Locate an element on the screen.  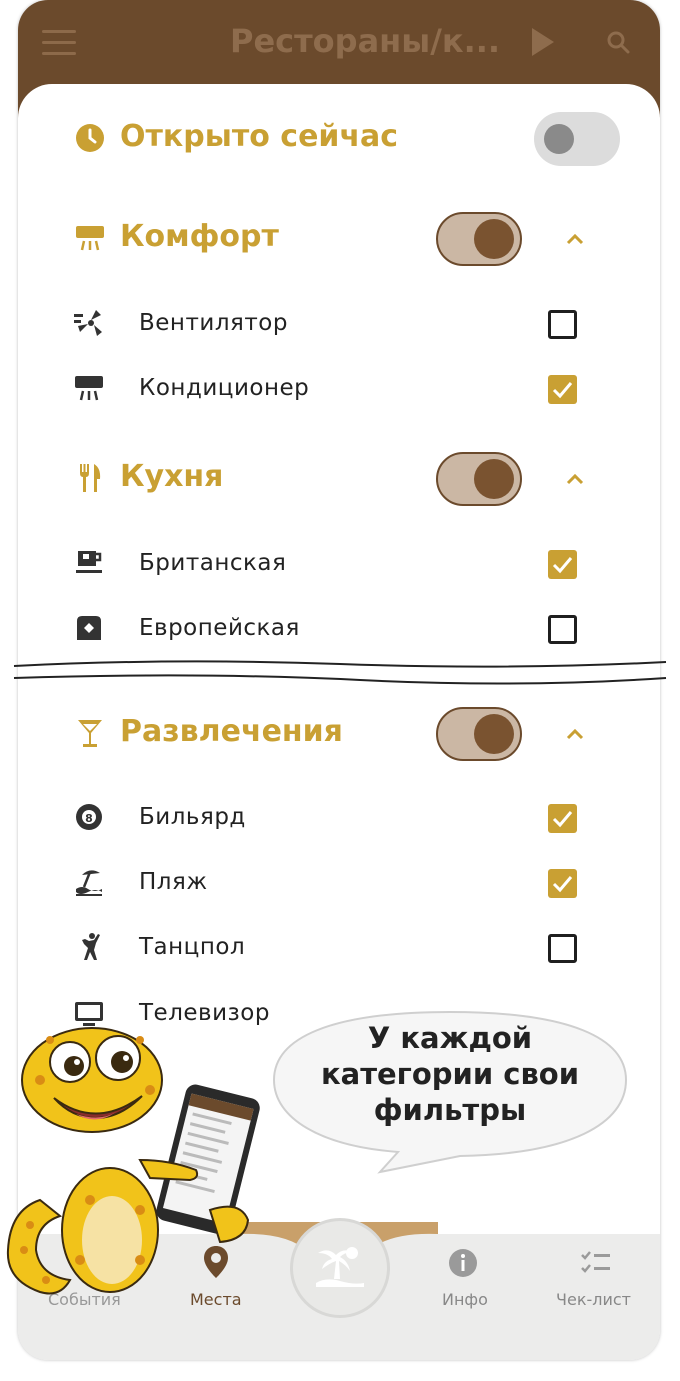
beach-icon is located at coordinates (89, 882).